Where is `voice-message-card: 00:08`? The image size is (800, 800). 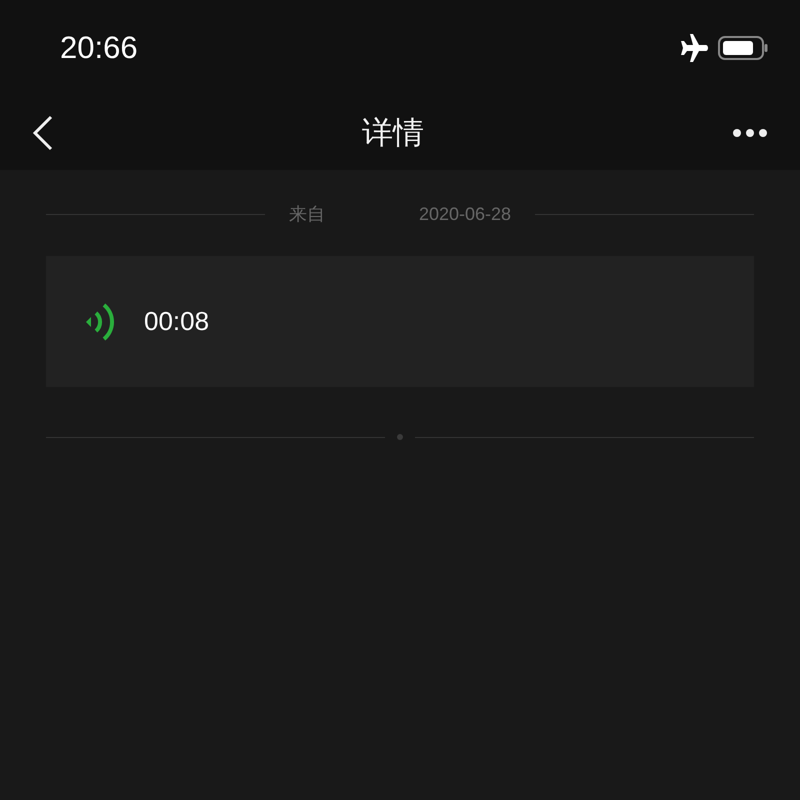 voice-message-card: 00:08 is located at coordinates (400, 321).